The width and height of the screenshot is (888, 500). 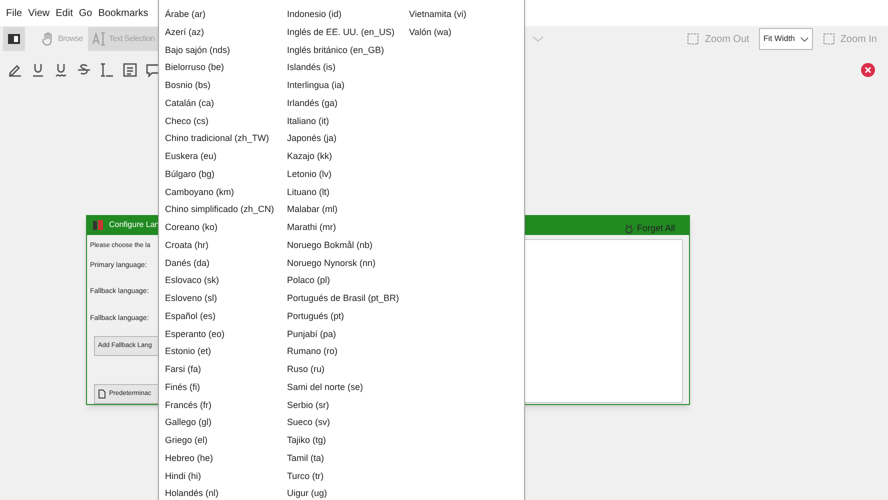 I want to click on menu-item: Ruso (ru), so click(x=348, y=370).